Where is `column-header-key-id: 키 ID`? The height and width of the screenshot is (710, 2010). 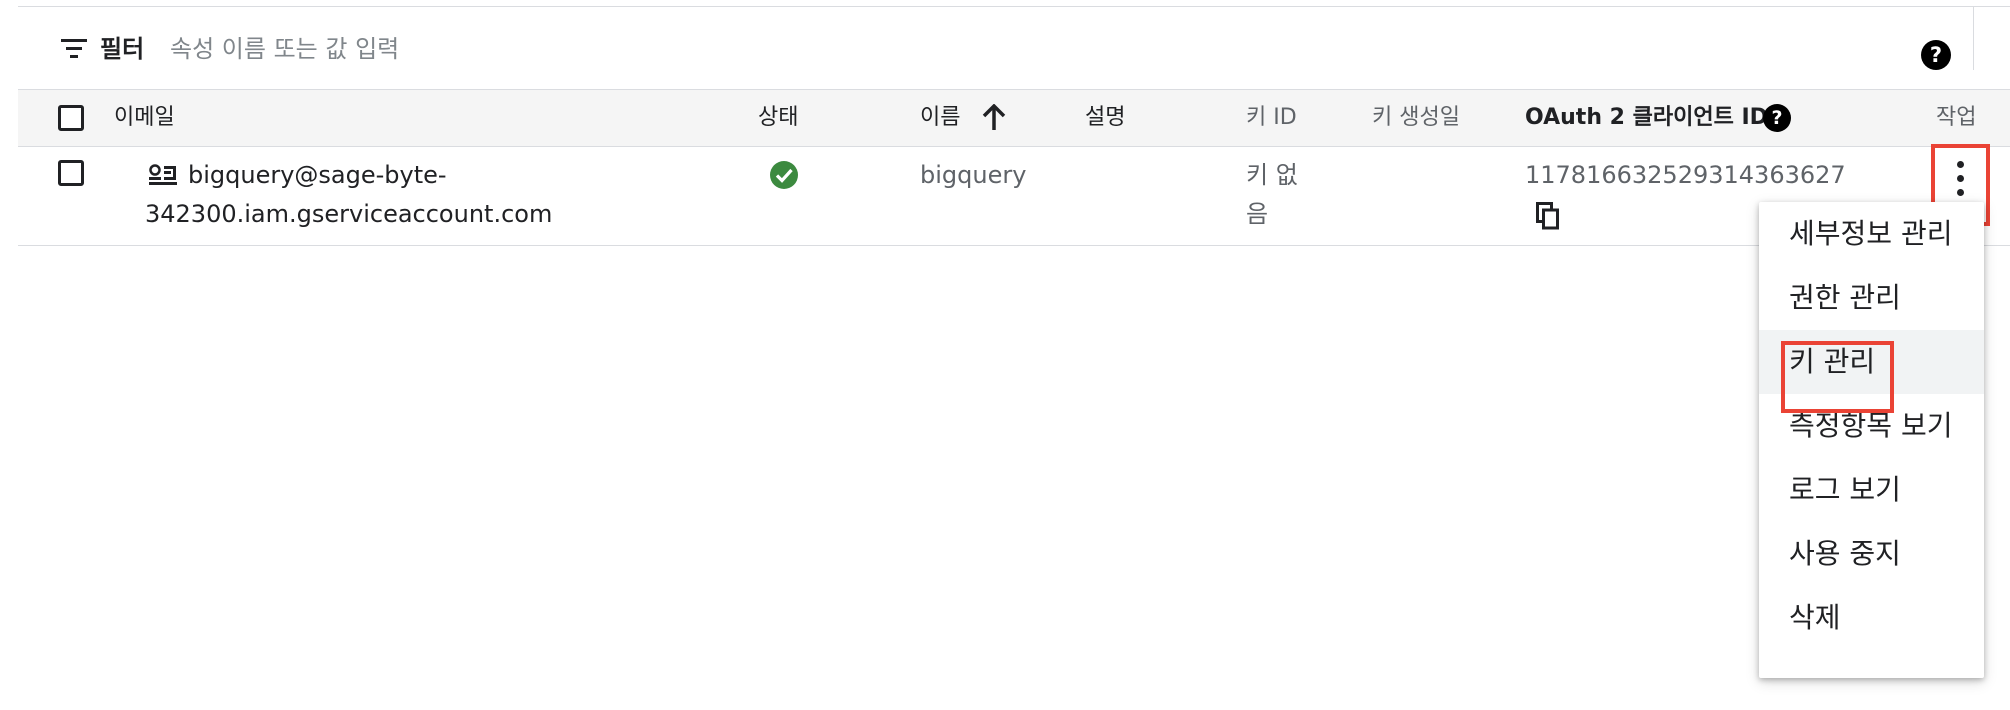
column-header-key-id: 키 ID is located at coordinates (1271, 118).